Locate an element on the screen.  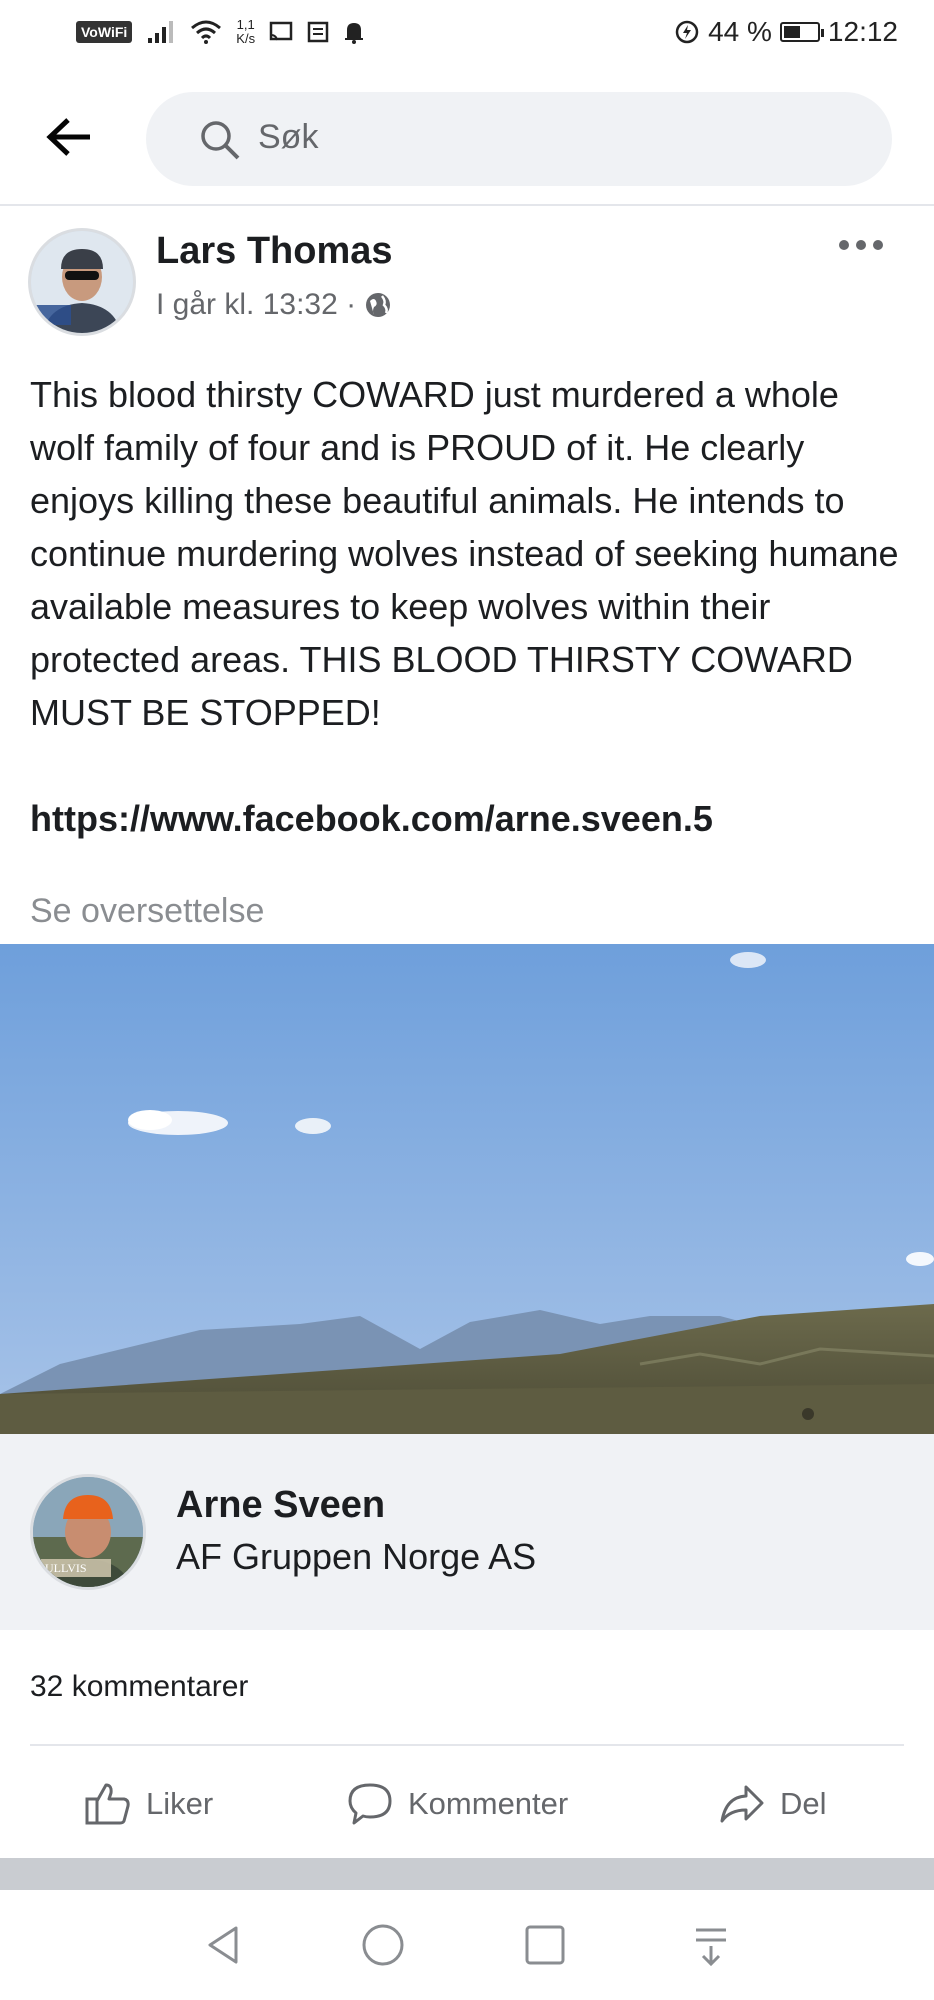
post-meta: I går kl. 13:32 · is located at coordinates (274, 305).